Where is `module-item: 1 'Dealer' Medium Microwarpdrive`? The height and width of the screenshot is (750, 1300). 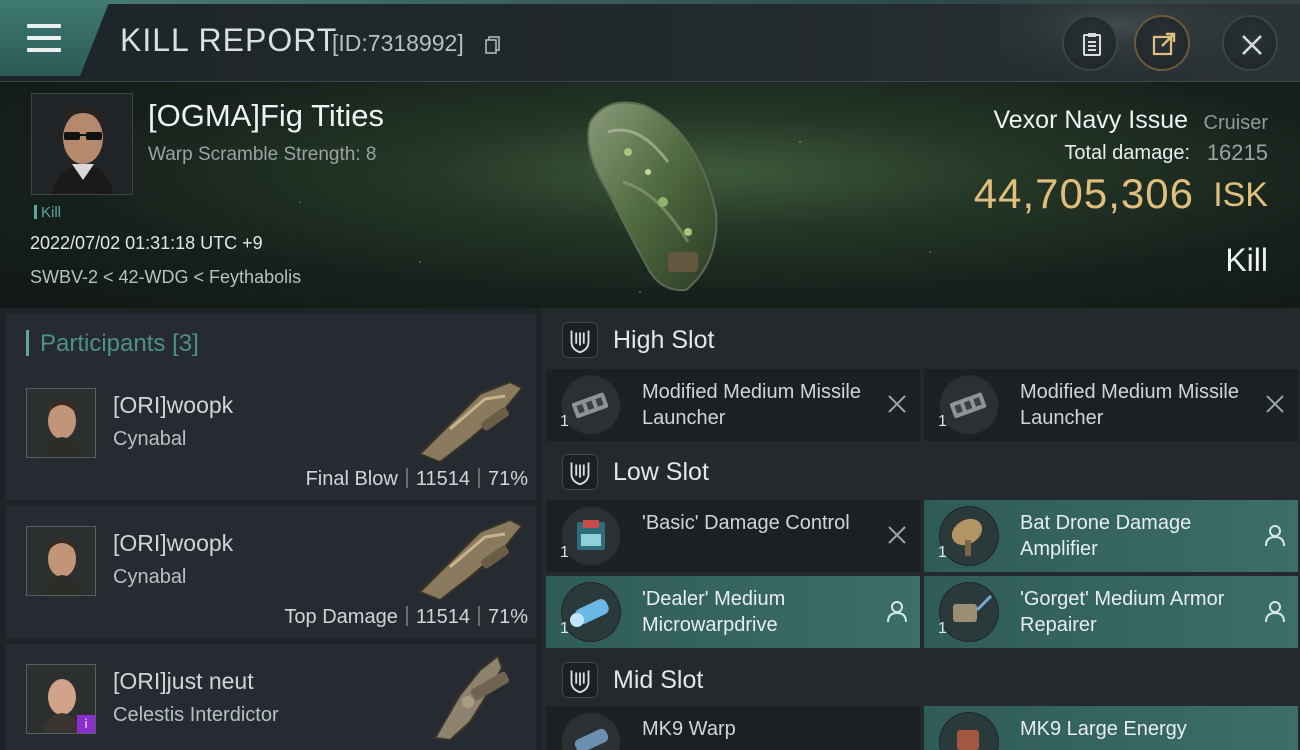 module-item: 1 'Dealer' Medium Microwarpdrive is located at coordinates (733, 612).